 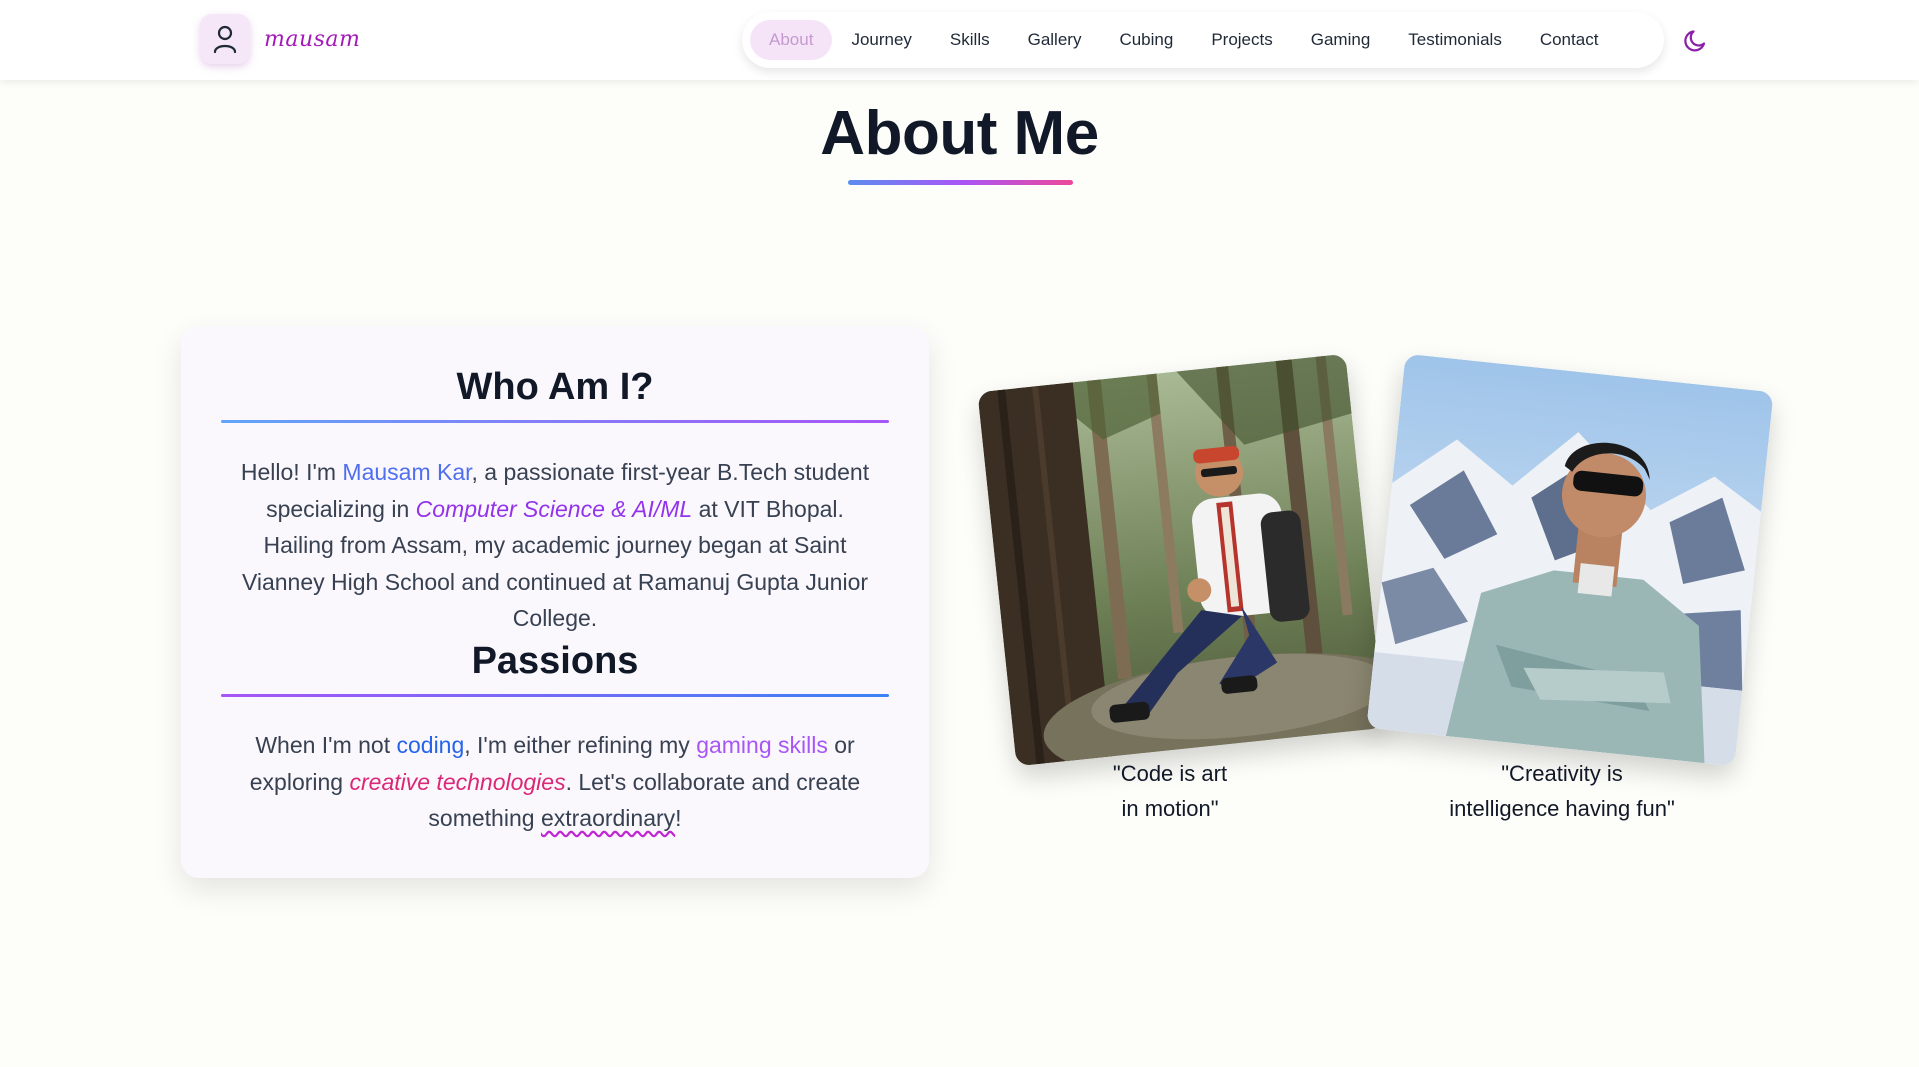 I want to click on user-icon, so click(x=225, y=39).